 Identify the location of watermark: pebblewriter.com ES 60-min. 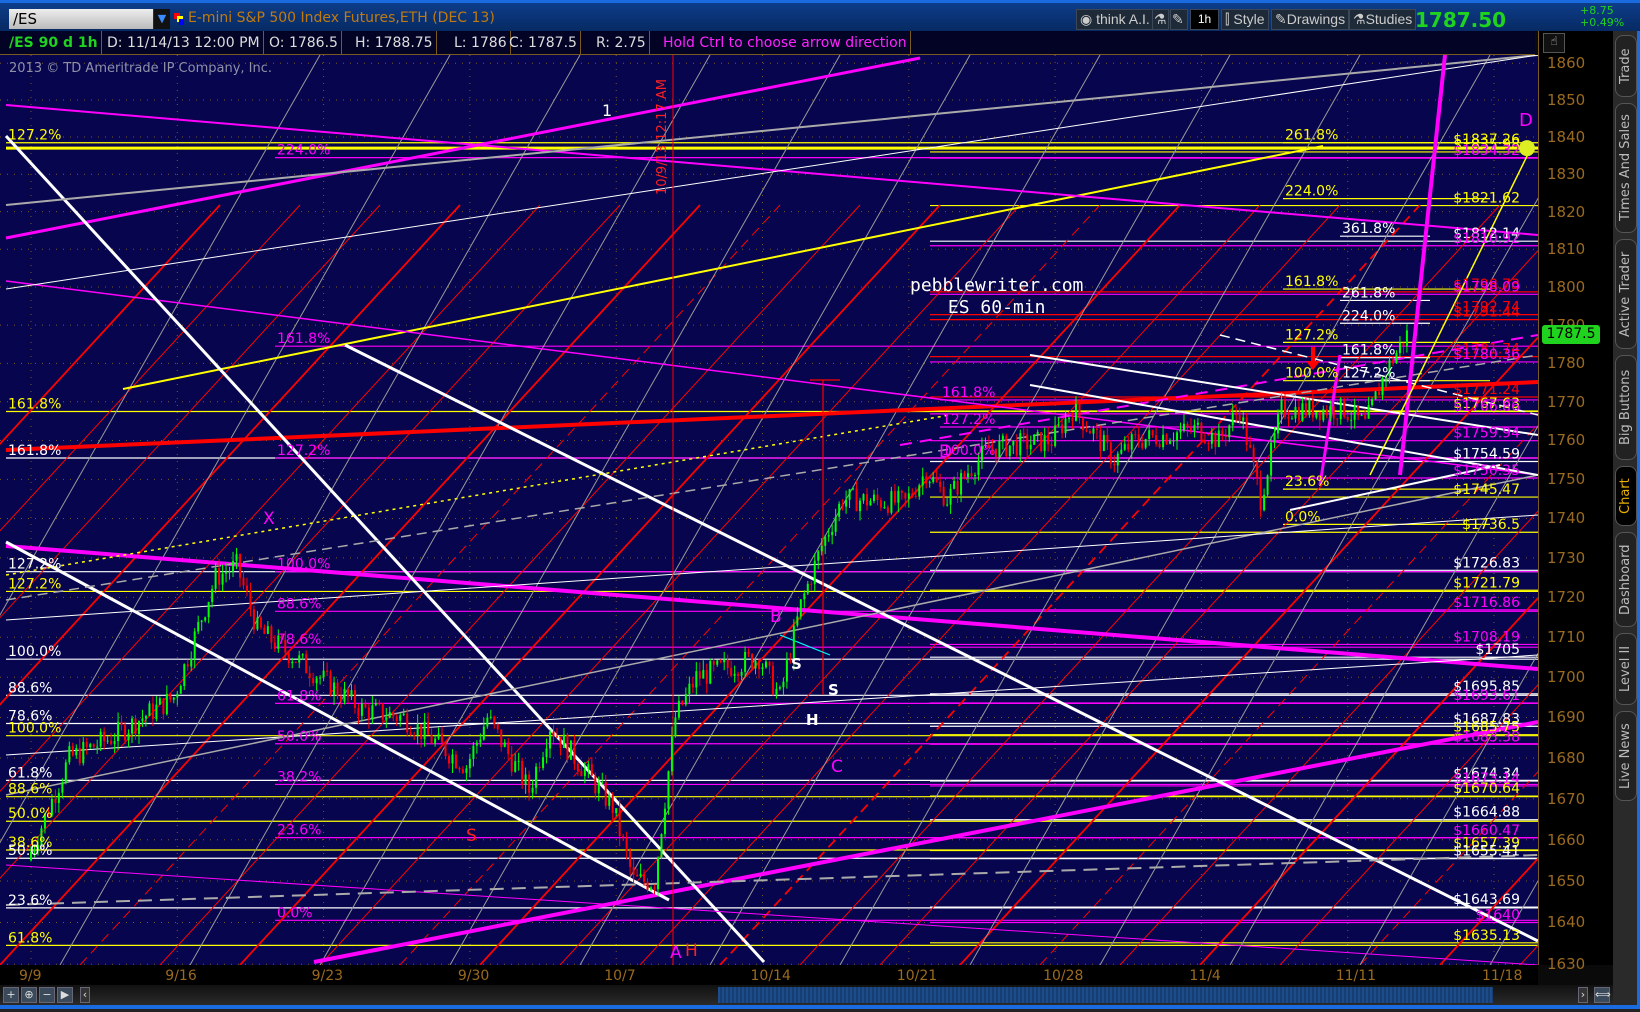
(996, 297).